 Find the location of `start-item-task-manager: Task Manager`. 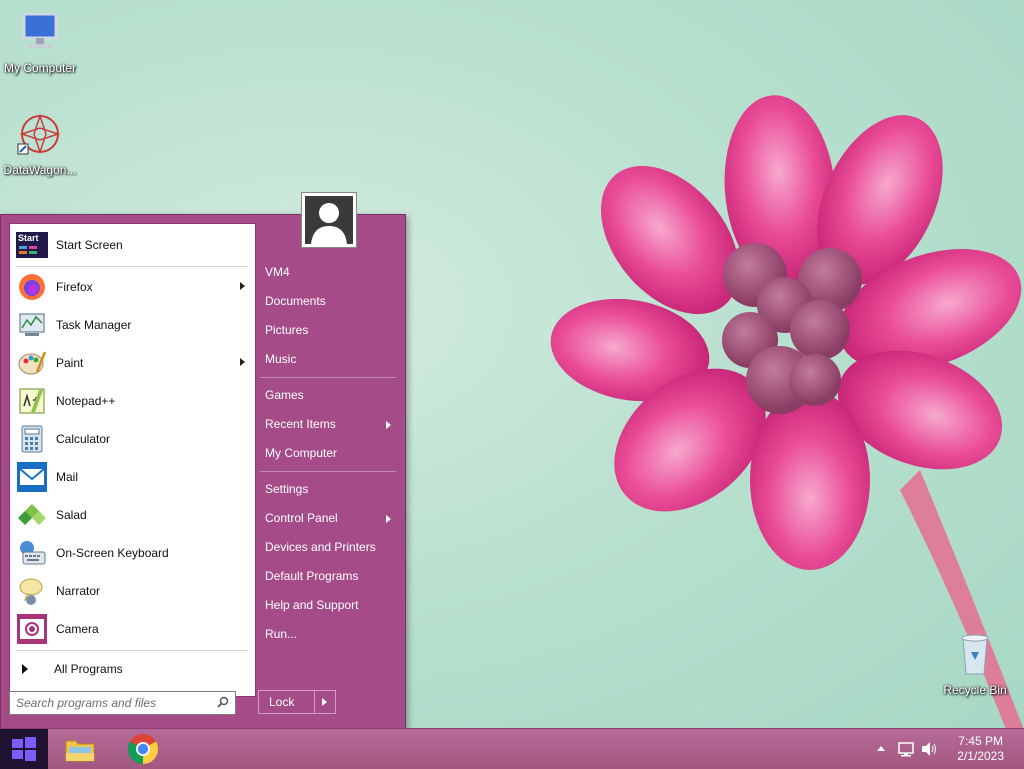

start-item-task-manager: Task Manager is located at coordinates (132, 325).